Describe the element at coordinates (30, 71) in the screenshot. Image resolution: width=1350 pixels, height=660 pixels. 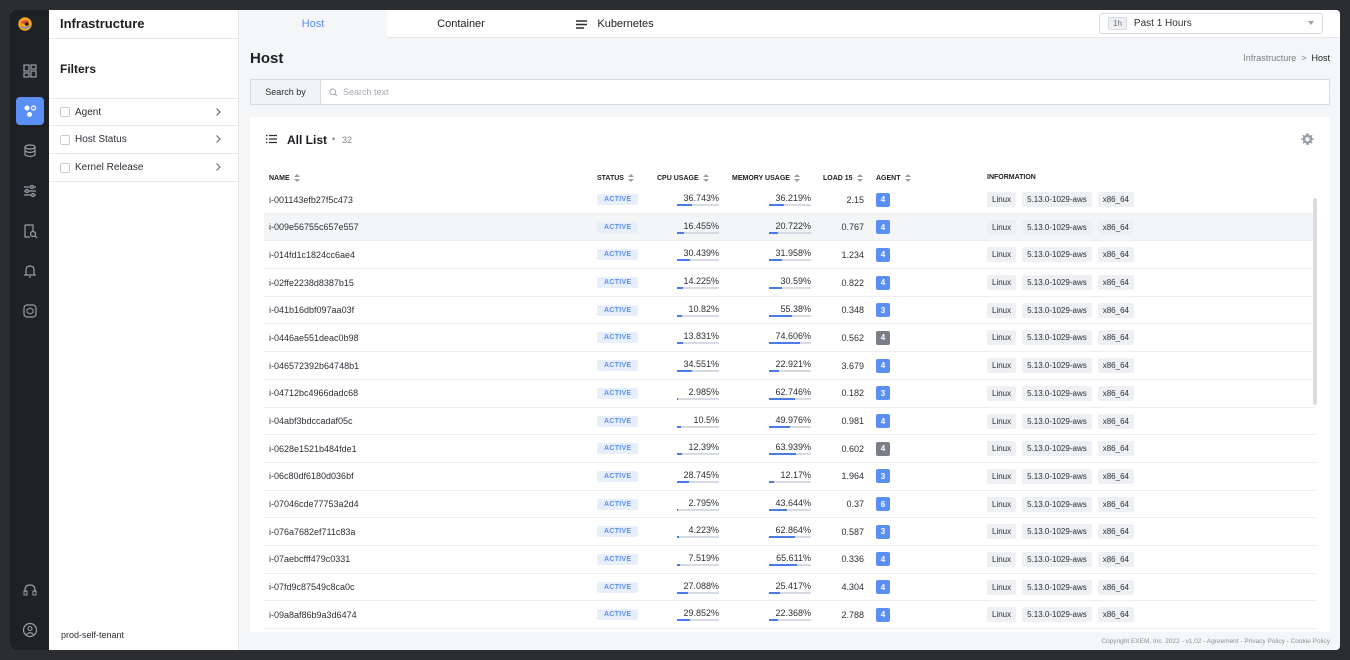
I see `dashboard-icon` at that location.